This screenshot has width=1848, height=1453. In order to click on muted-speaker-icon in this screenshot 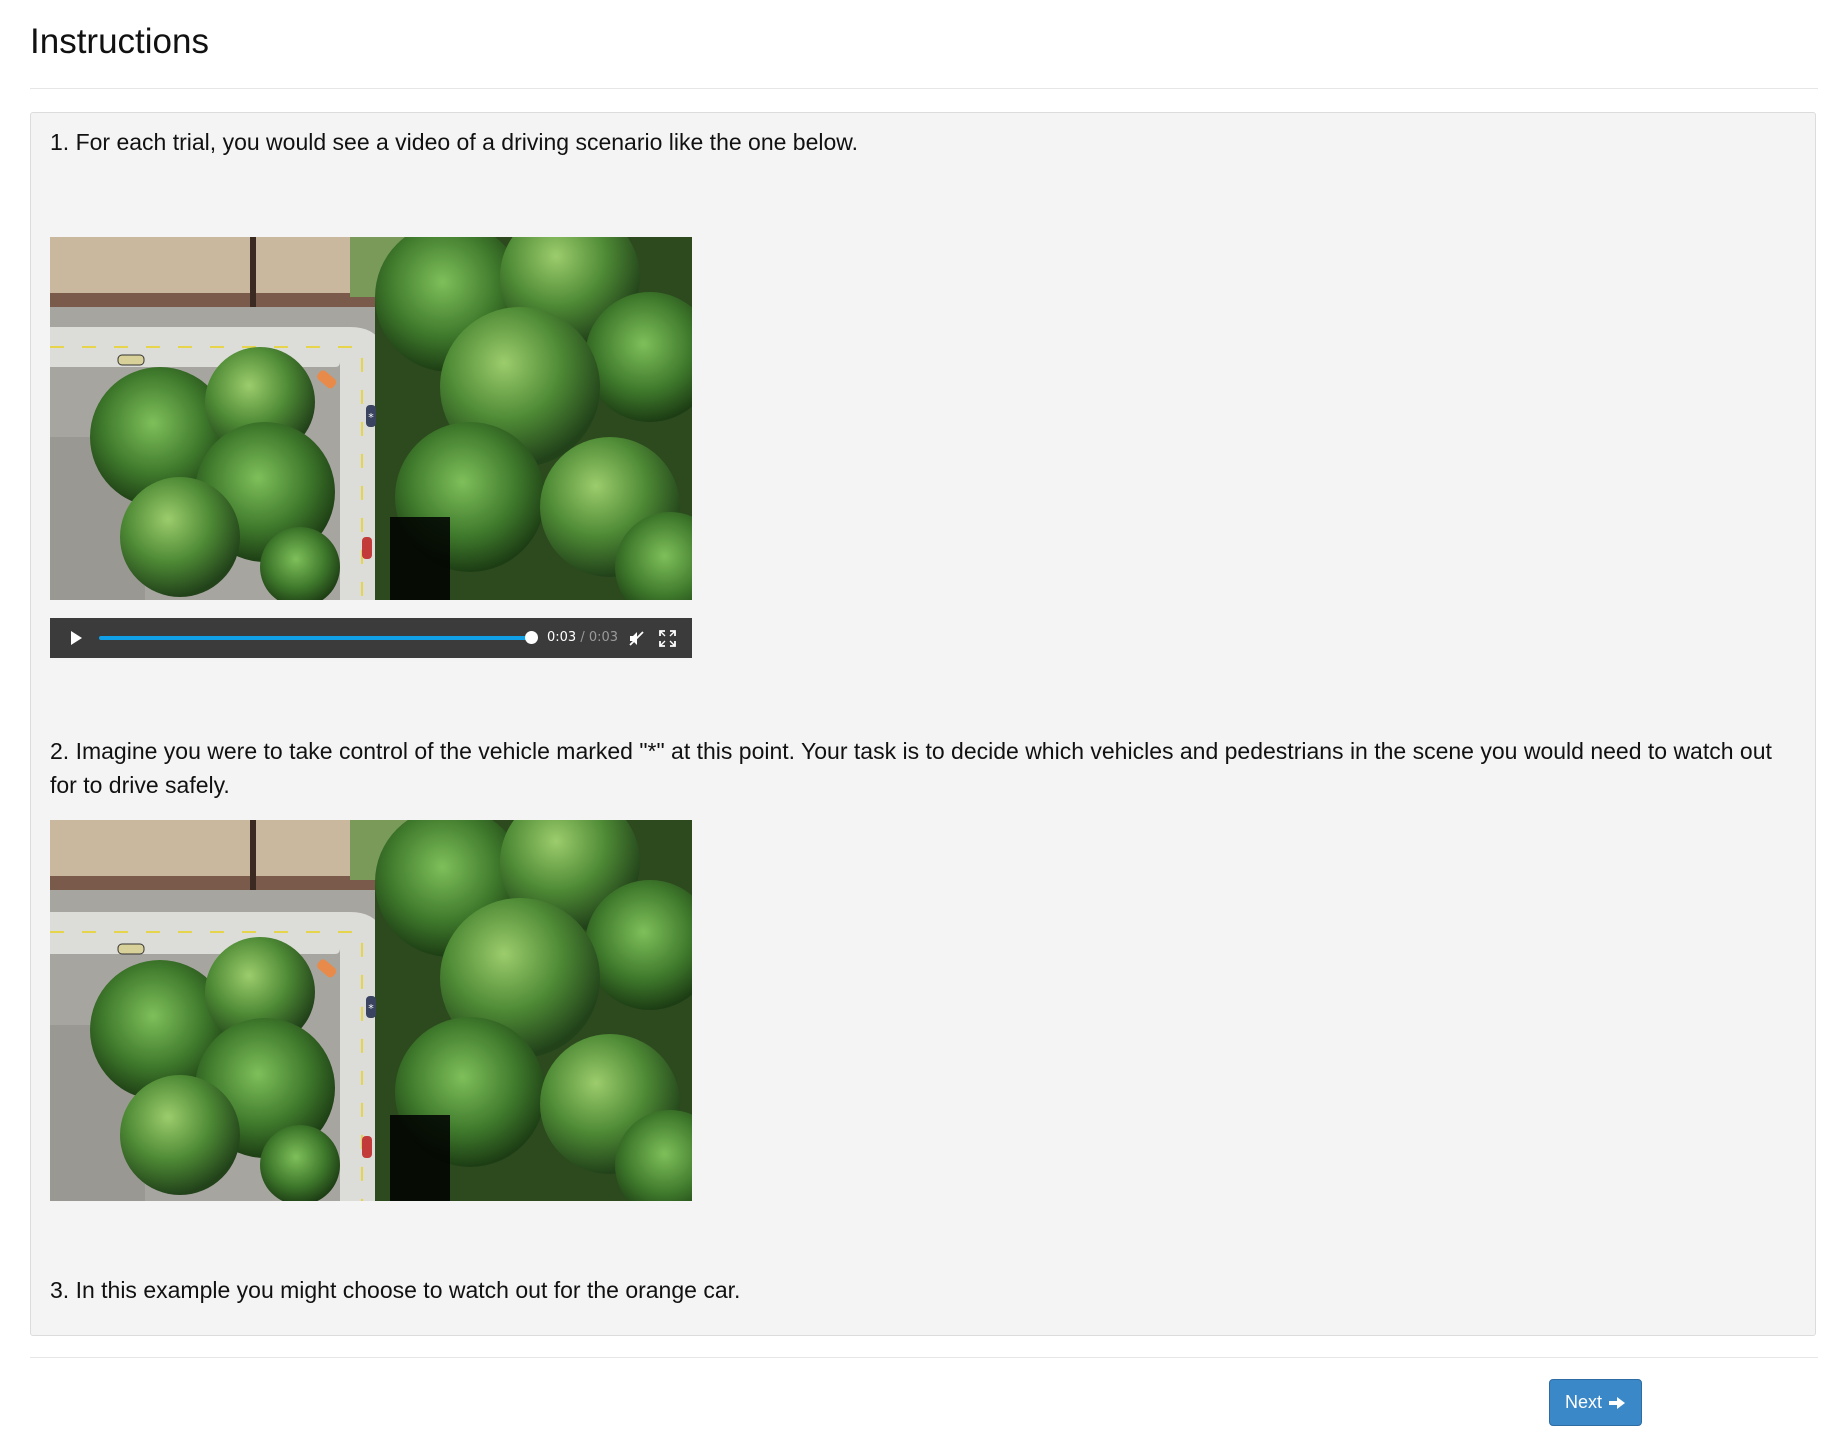, I will do `click(636, 638)`.